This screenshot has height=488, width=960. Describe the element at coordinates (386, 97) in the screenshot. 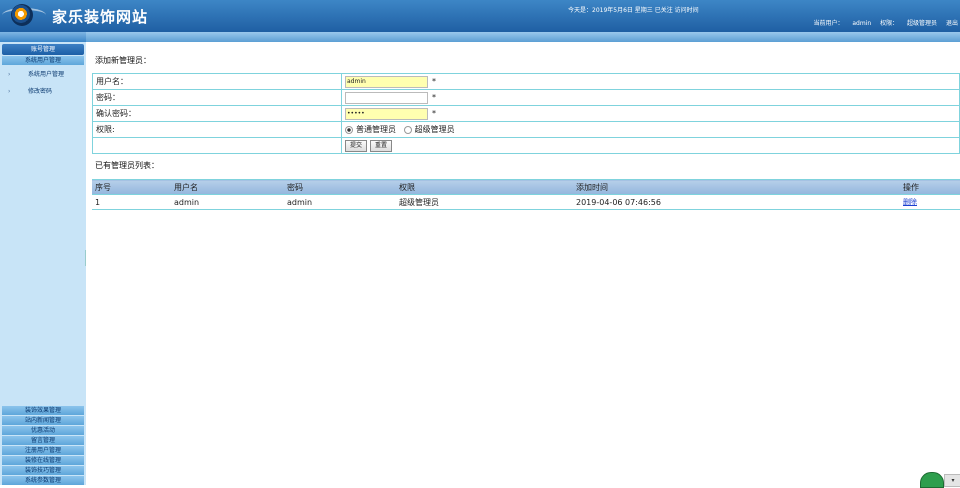

I see `password-input` at that location.